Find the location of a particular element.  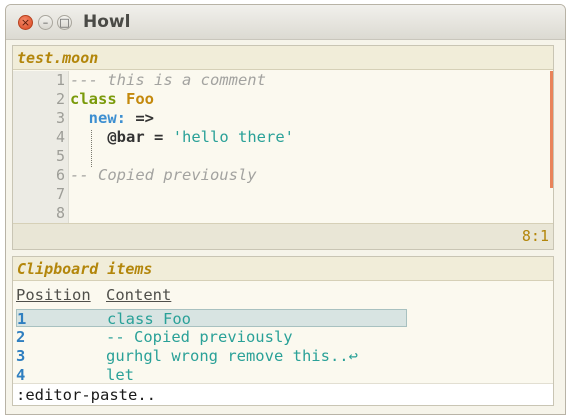

clipboard-item-position: 1 is located at coordinates (22, 319).